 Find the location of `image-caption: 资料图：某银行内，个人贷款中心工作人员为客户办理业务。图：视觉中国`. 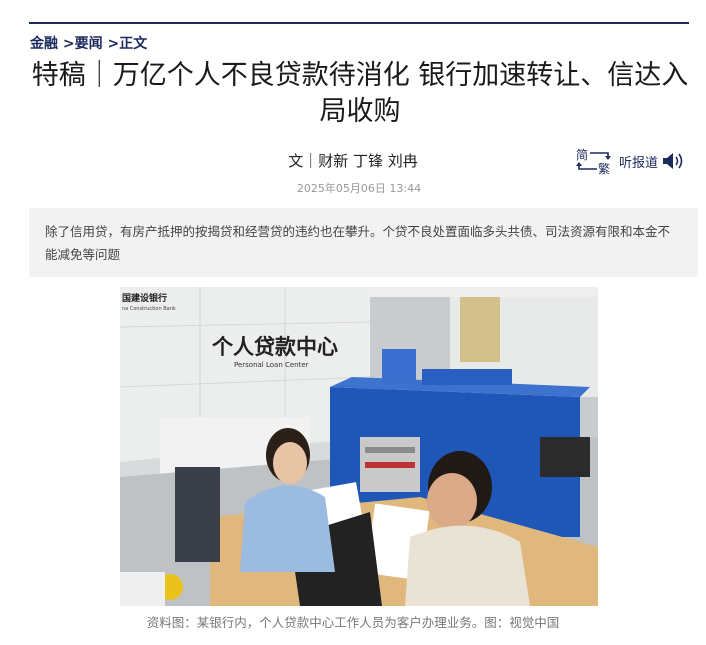

image-caption: 资料图：某银行内，个人贷款中心工作人员为客户办理业务。图：视觉中国 is located at coordinates (353, 622).